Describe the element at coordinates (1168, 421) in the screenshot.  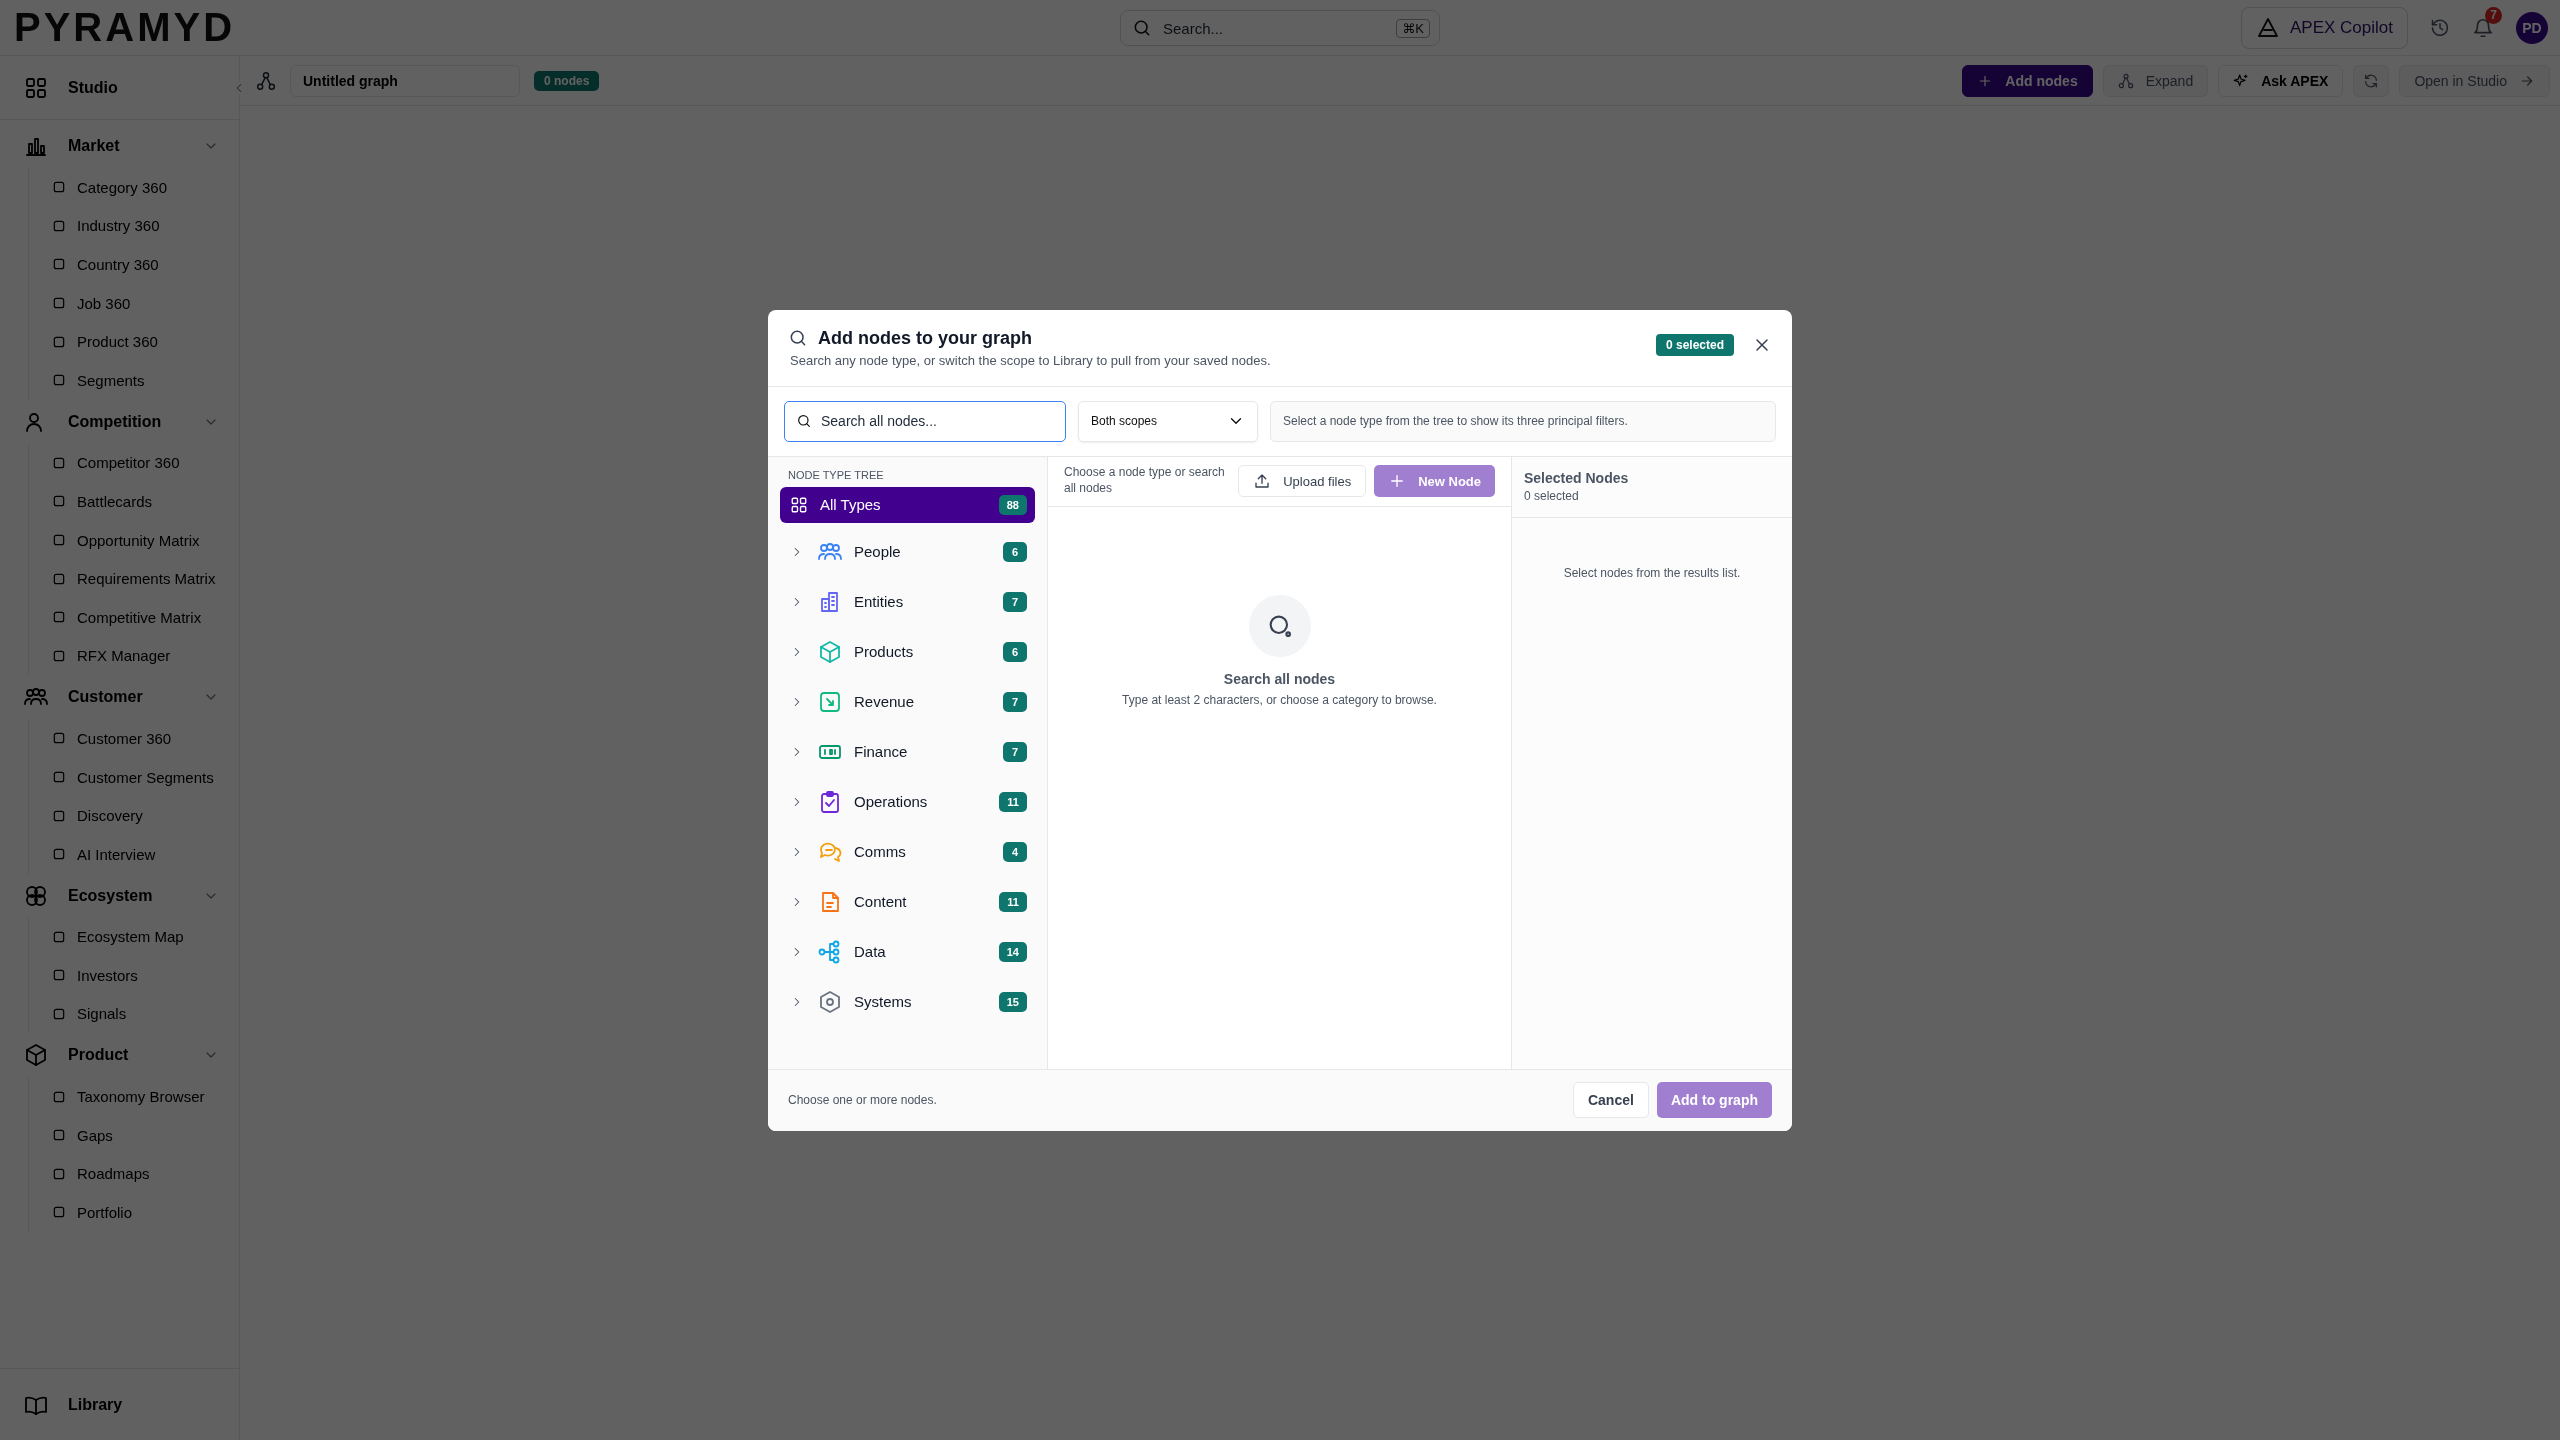
I see `scope-dropdown: Both scopes` at that location.